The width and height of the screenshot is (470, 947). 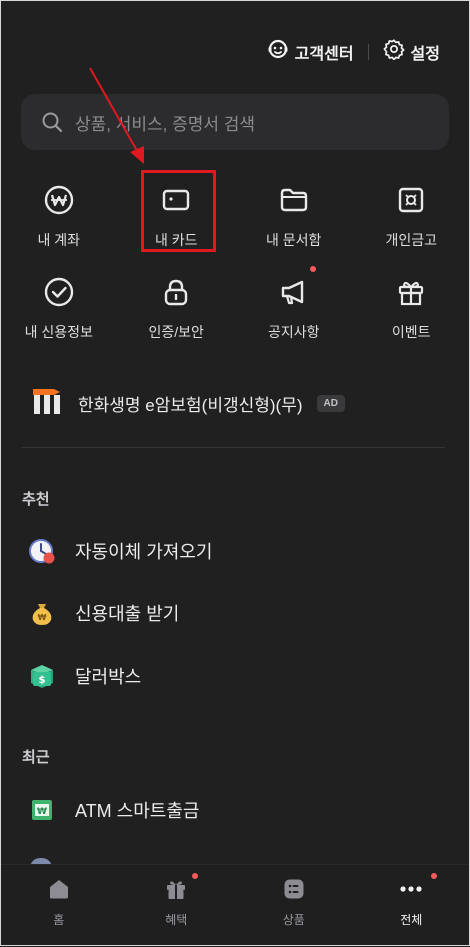 What do you see at coordinates (425, 52) in the screenshot?
I see `settings-label: 설정` at bounding box center [425, 52].